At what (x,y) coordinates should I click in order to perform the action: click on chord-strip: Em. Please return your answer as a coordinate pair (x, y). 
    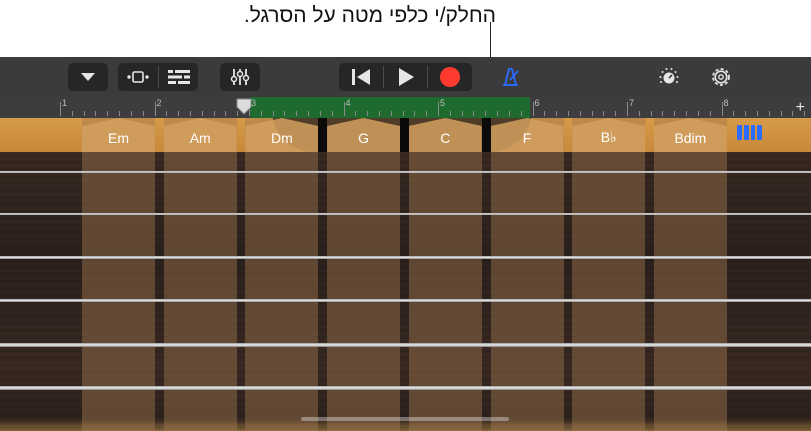
    Looking at the image, I should click on (118, 274).